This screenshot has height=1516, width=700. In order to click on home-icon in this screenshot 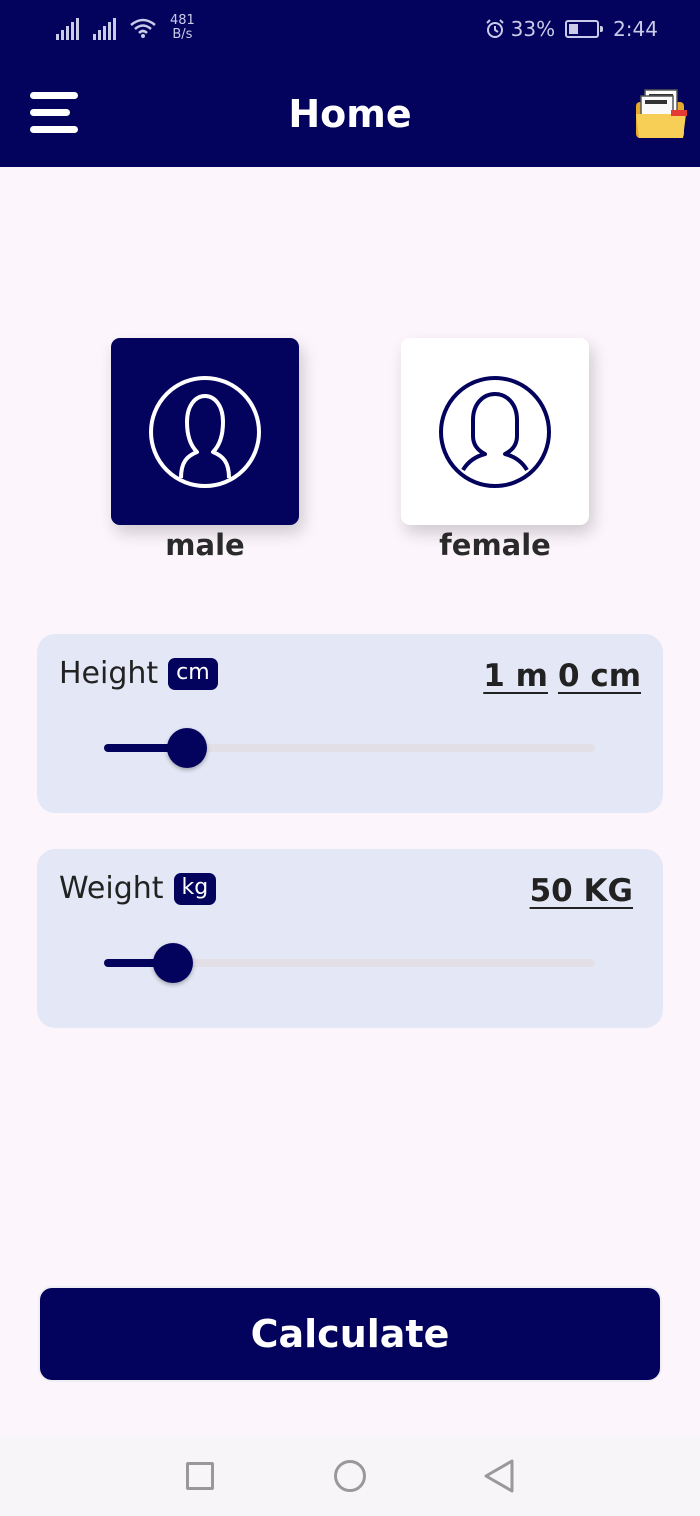, I will do `click(350, 1476)`.